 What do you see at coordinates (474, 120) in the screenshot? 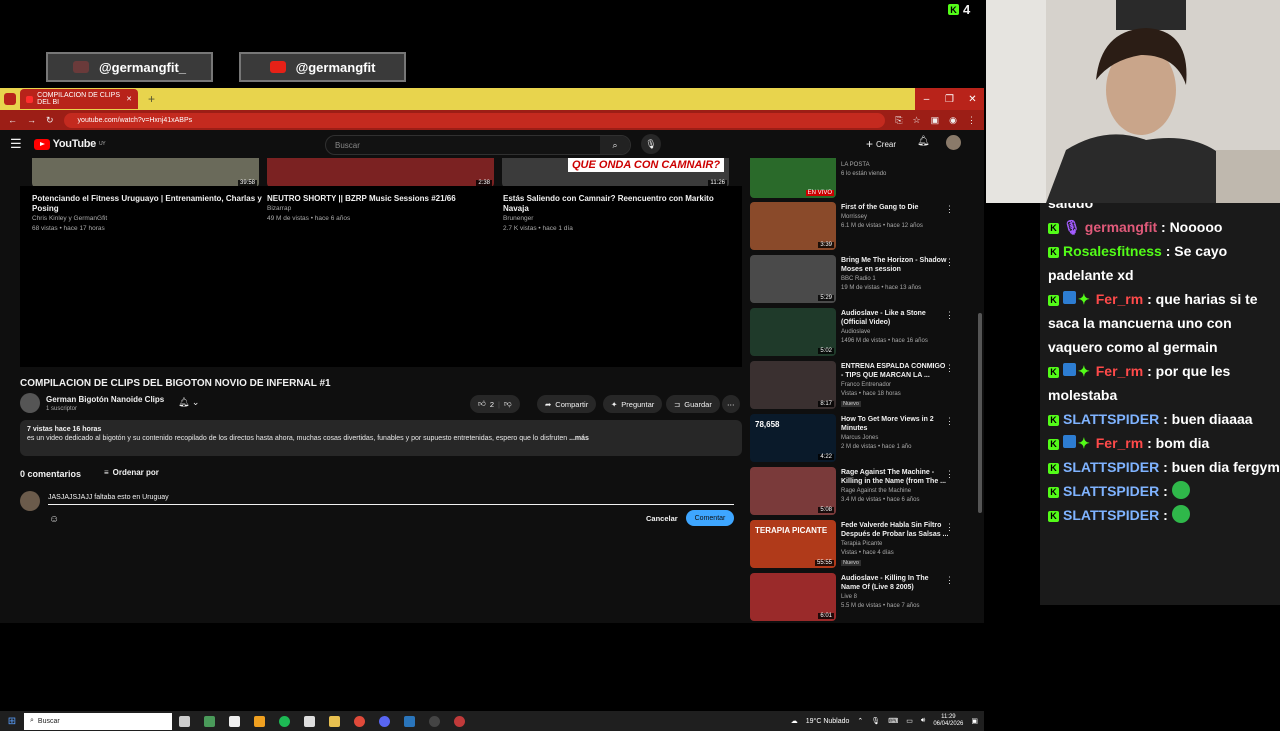
I see `address-bar: youtube.com/watch?v=Hxnj41xABPs` at bounding box center [474, 120].